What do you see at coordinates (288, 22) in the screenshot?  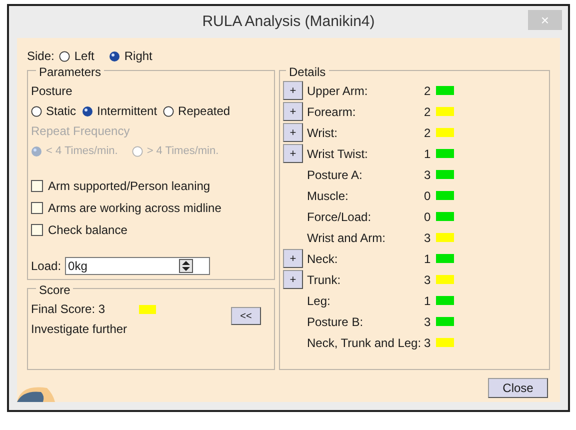 I see `window-title: RULA Analysis (Manikin4)` at bounding box center [288, 22].